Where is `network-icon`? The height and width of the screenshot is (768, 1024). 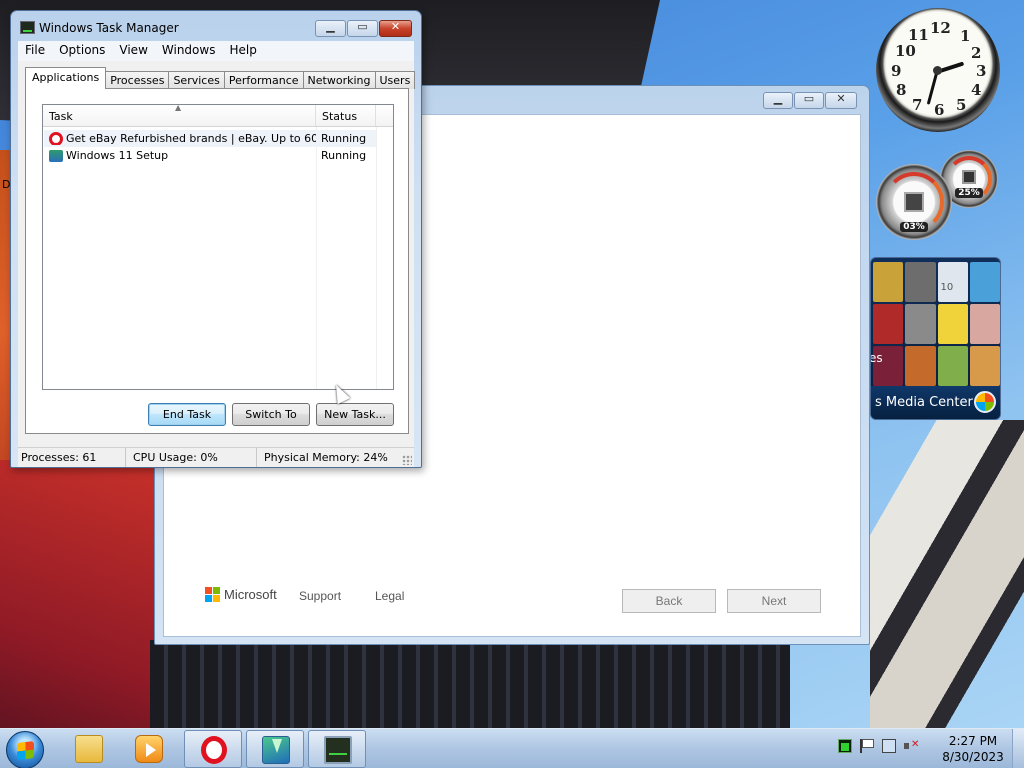 network-icon is located at coordinates (889, 746).